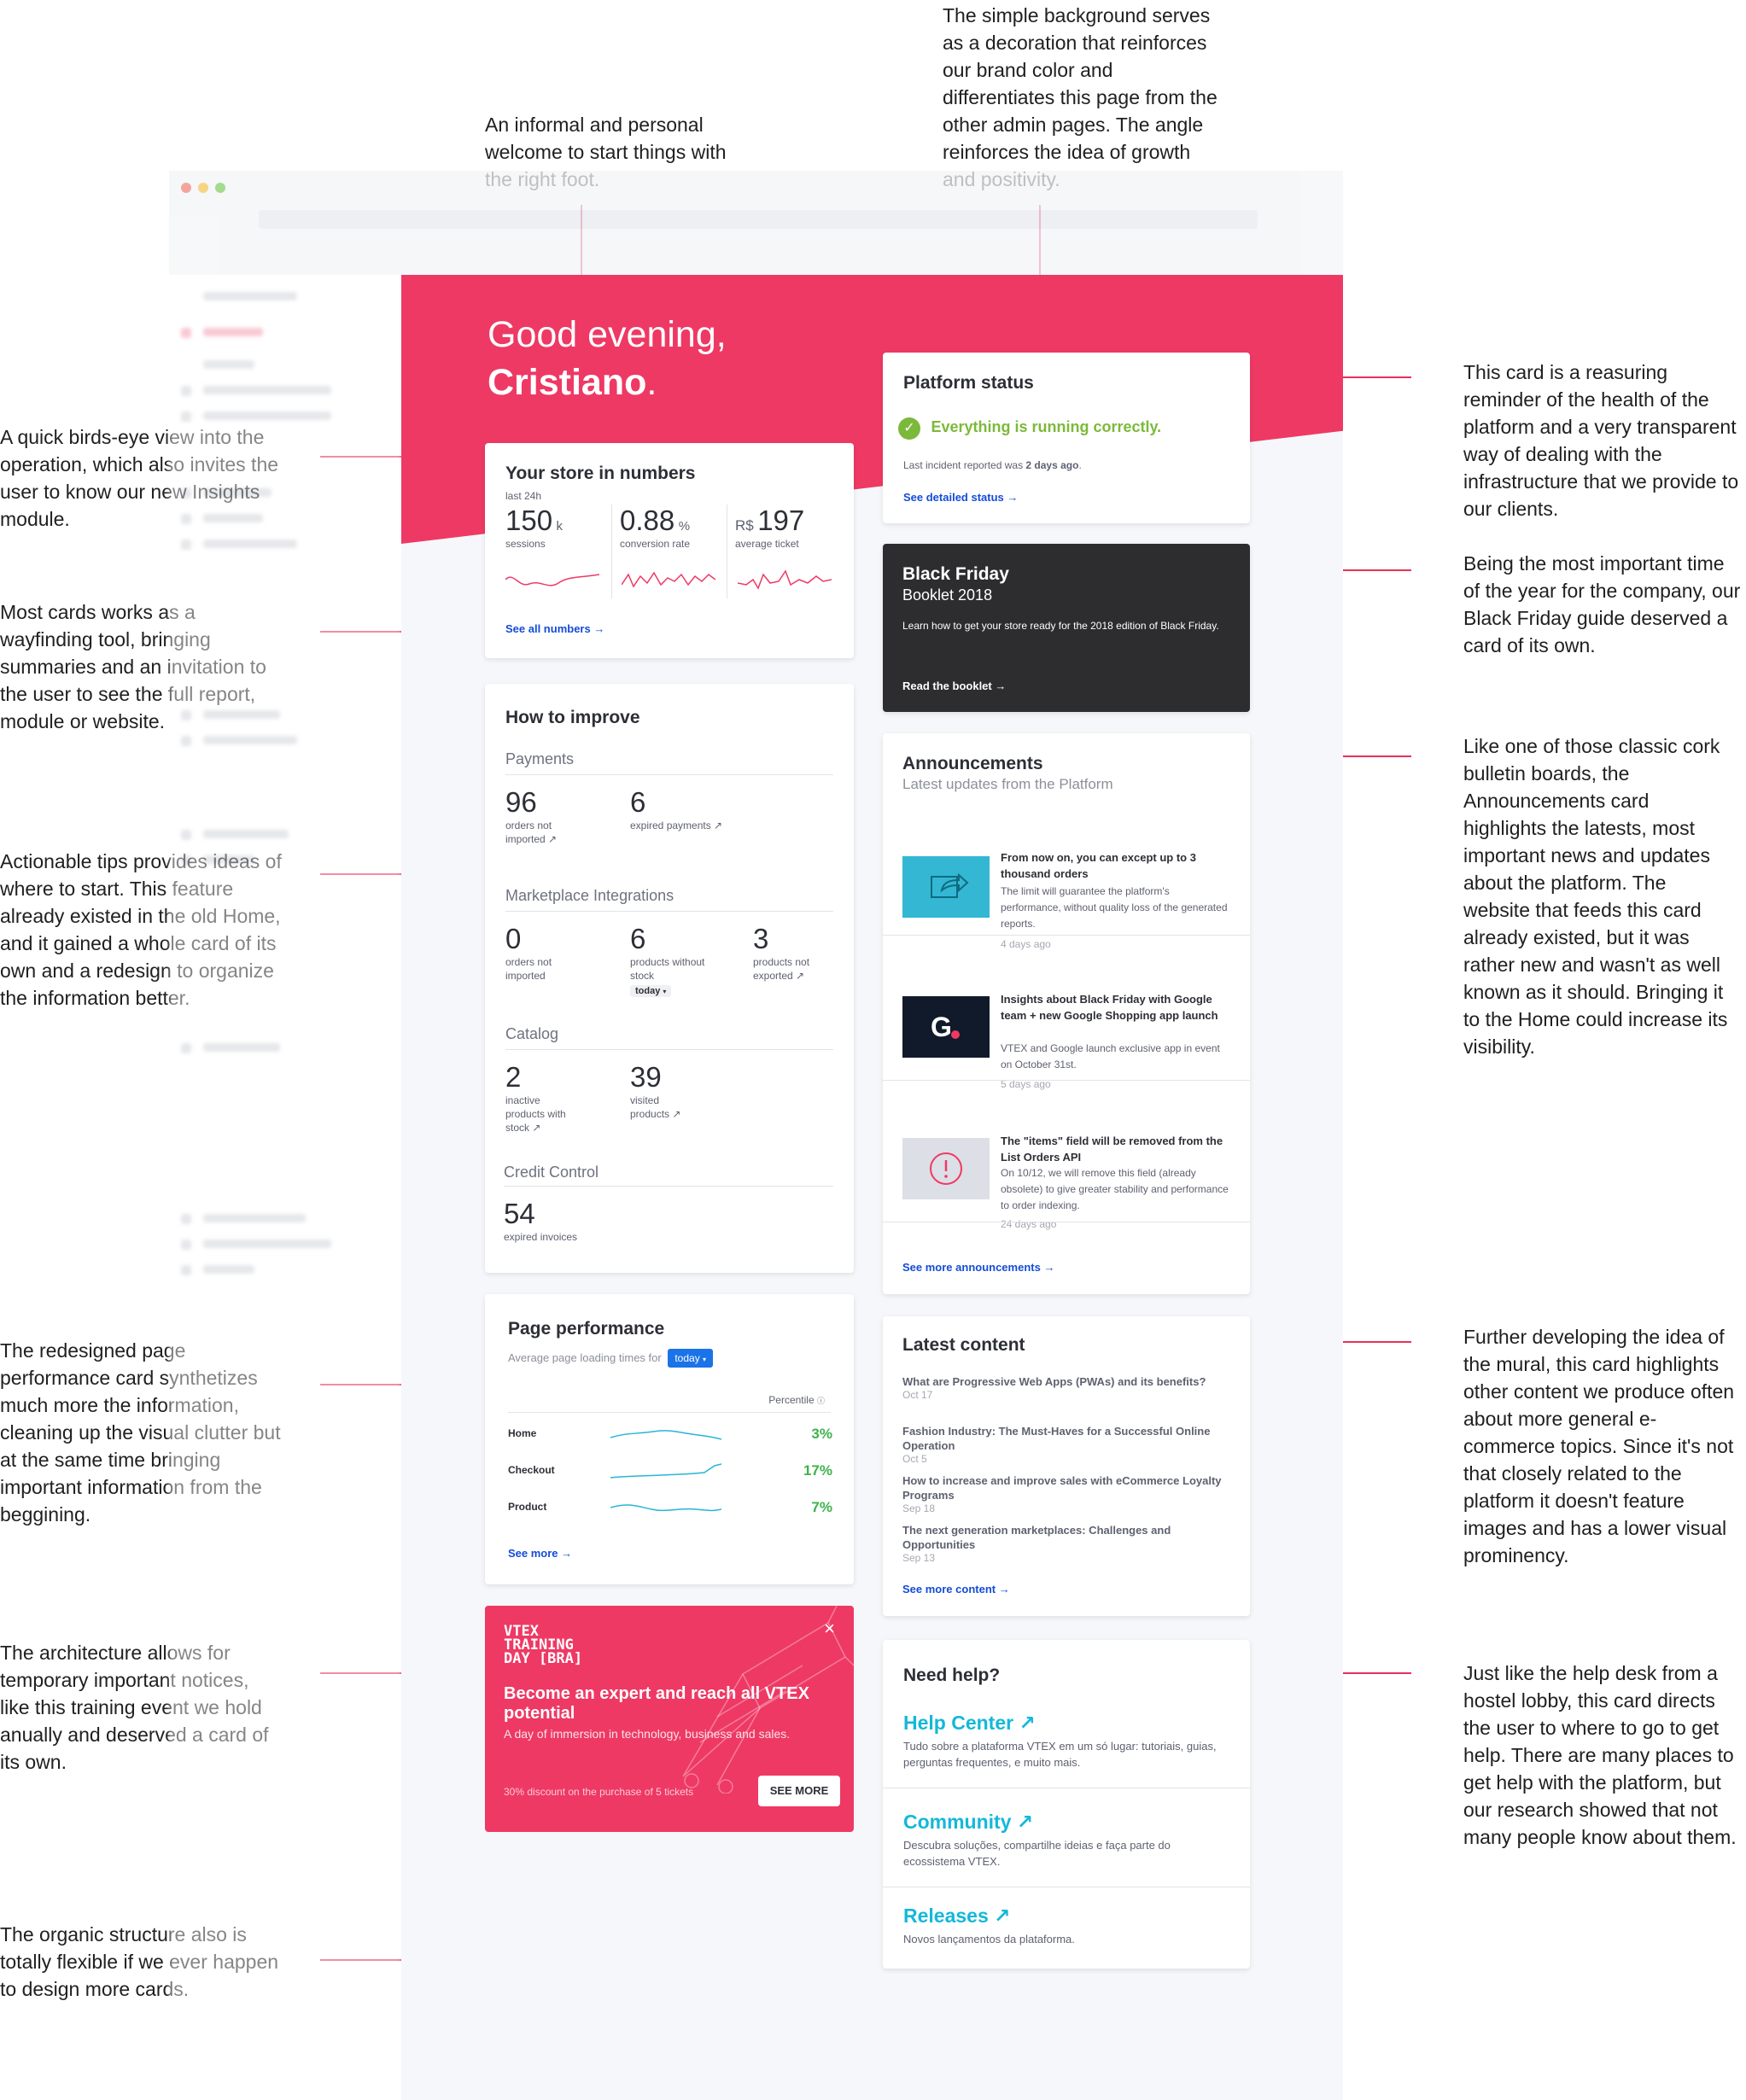 The image size is (1746, 2100). Describe the element at coordinates (667, 969) in the screenshot. I see `tip-label: products without stock` at that location.